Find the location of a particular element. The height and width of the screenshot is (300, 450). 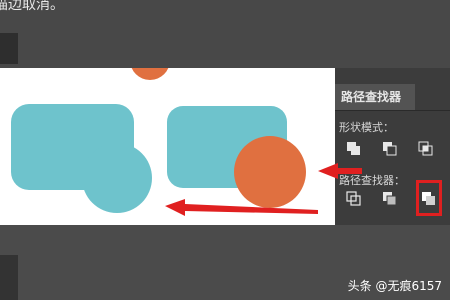

red-arrow-to-panel is located at coordinates (340, 171).